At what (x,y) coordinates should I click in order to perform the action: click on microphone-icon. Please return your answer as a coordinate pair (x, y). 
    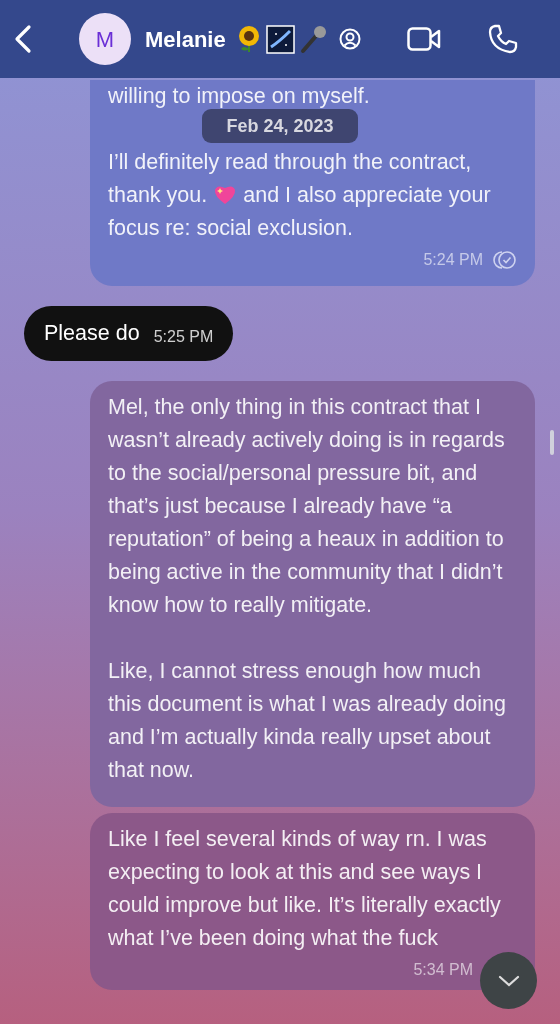
    Looking at the image, I should click on (313, 39).